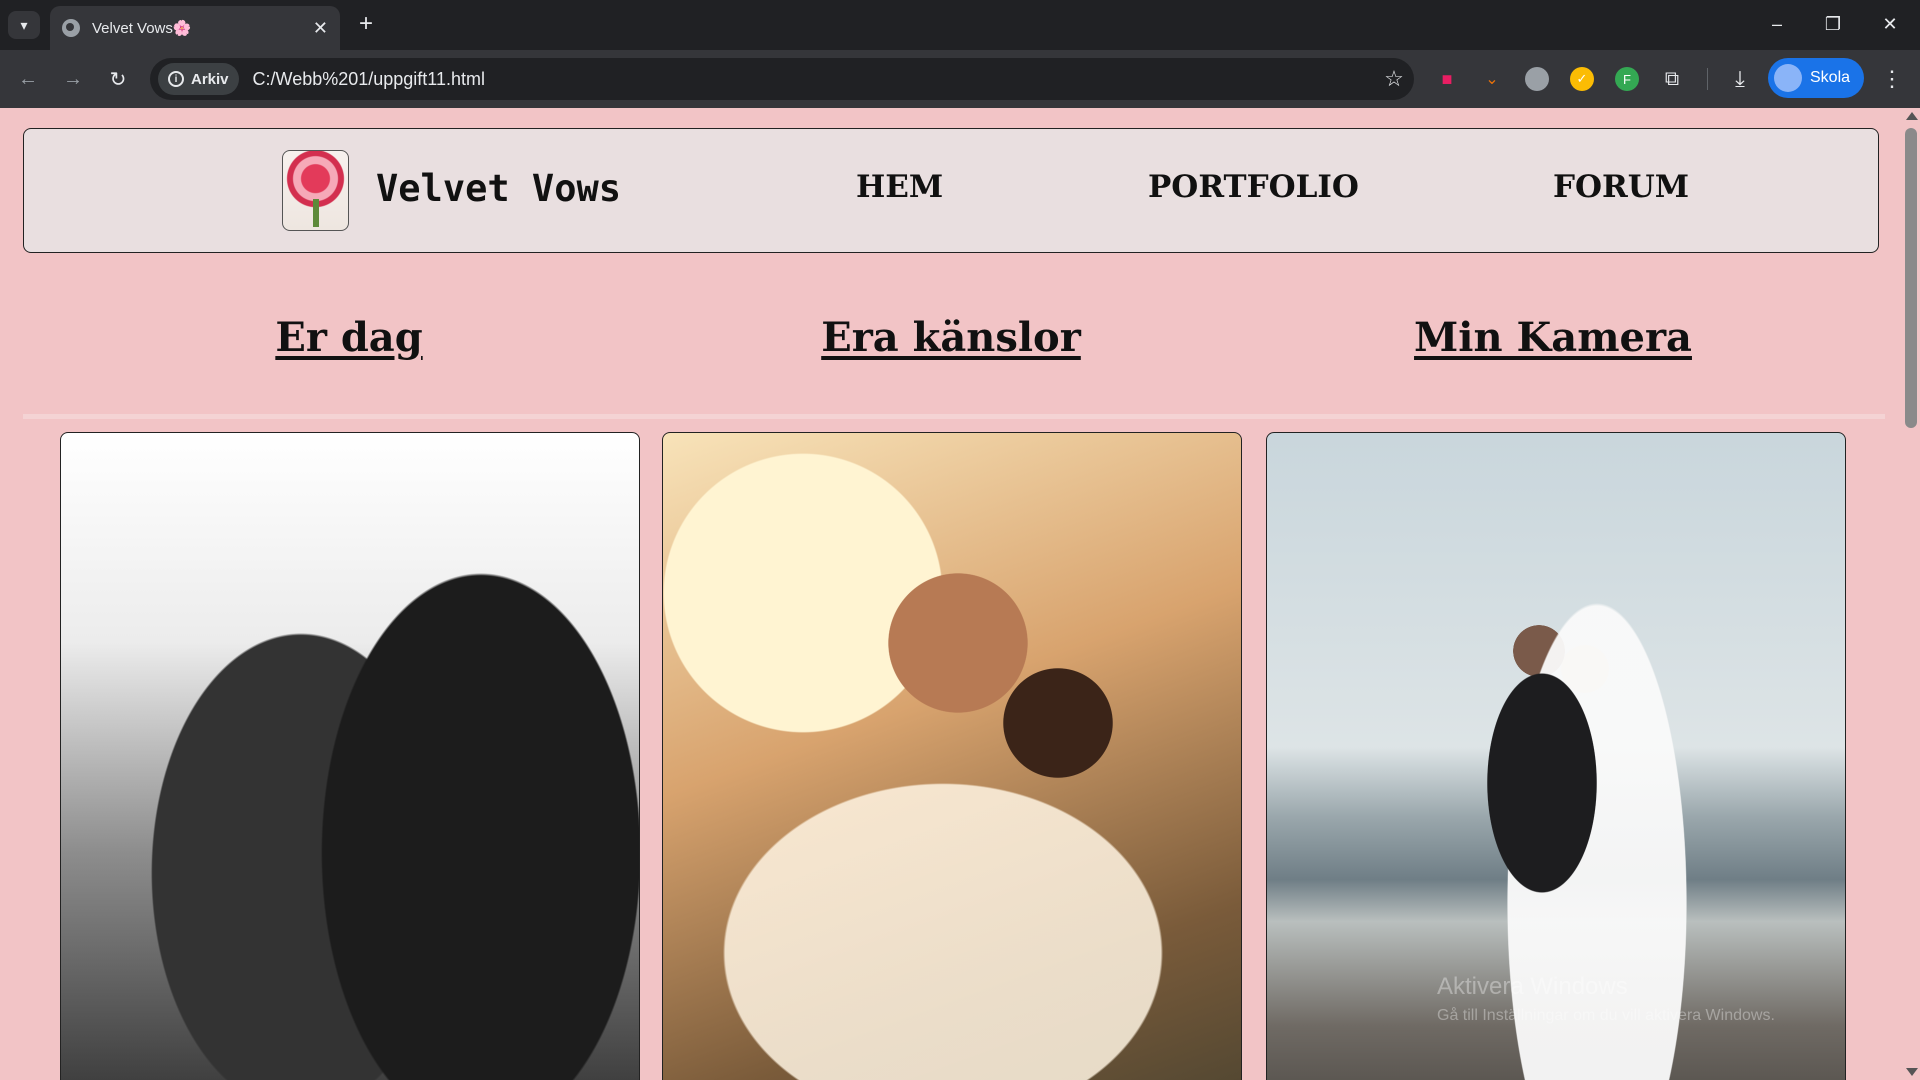 The height and width of the screenshot is (1080, 1920). What do you see at coordinates (1912, 116) in the screenshot?
I see `scroll-up-arrow-icon` at bounding box center [1912, 116].